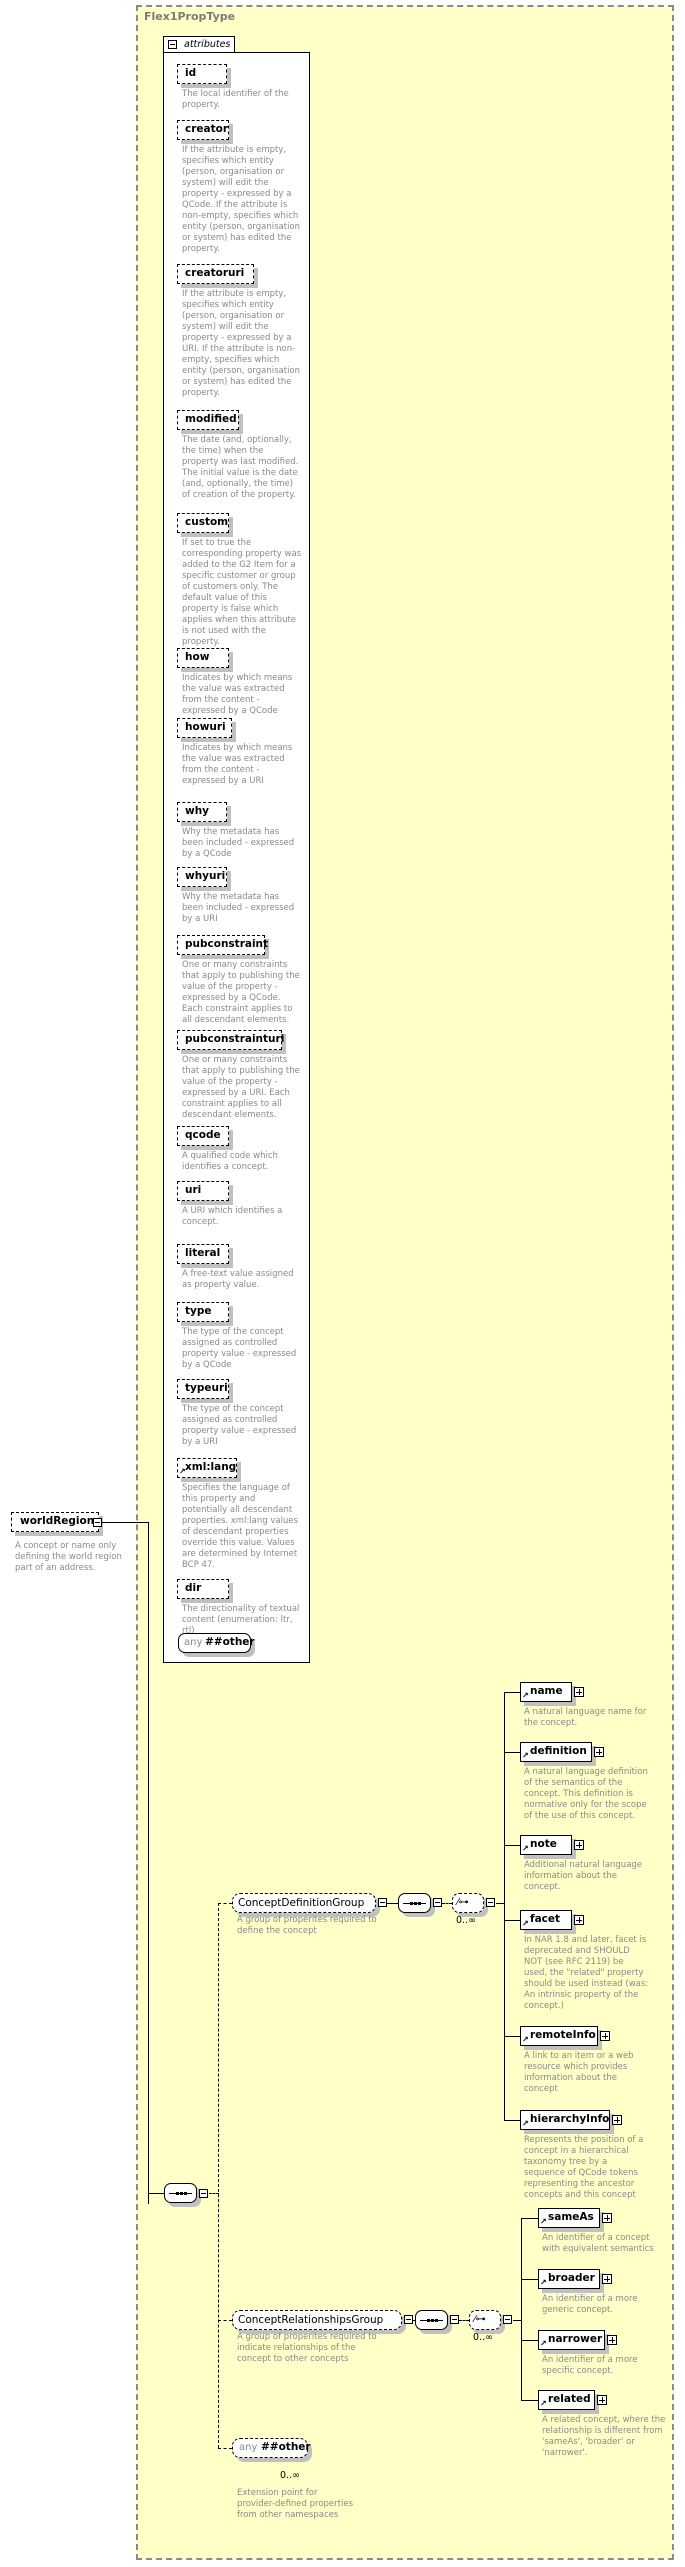 Image resolution: width=685 pixels, height=2567 pixels. I want to click on trunk-line, so click(148, 1863).